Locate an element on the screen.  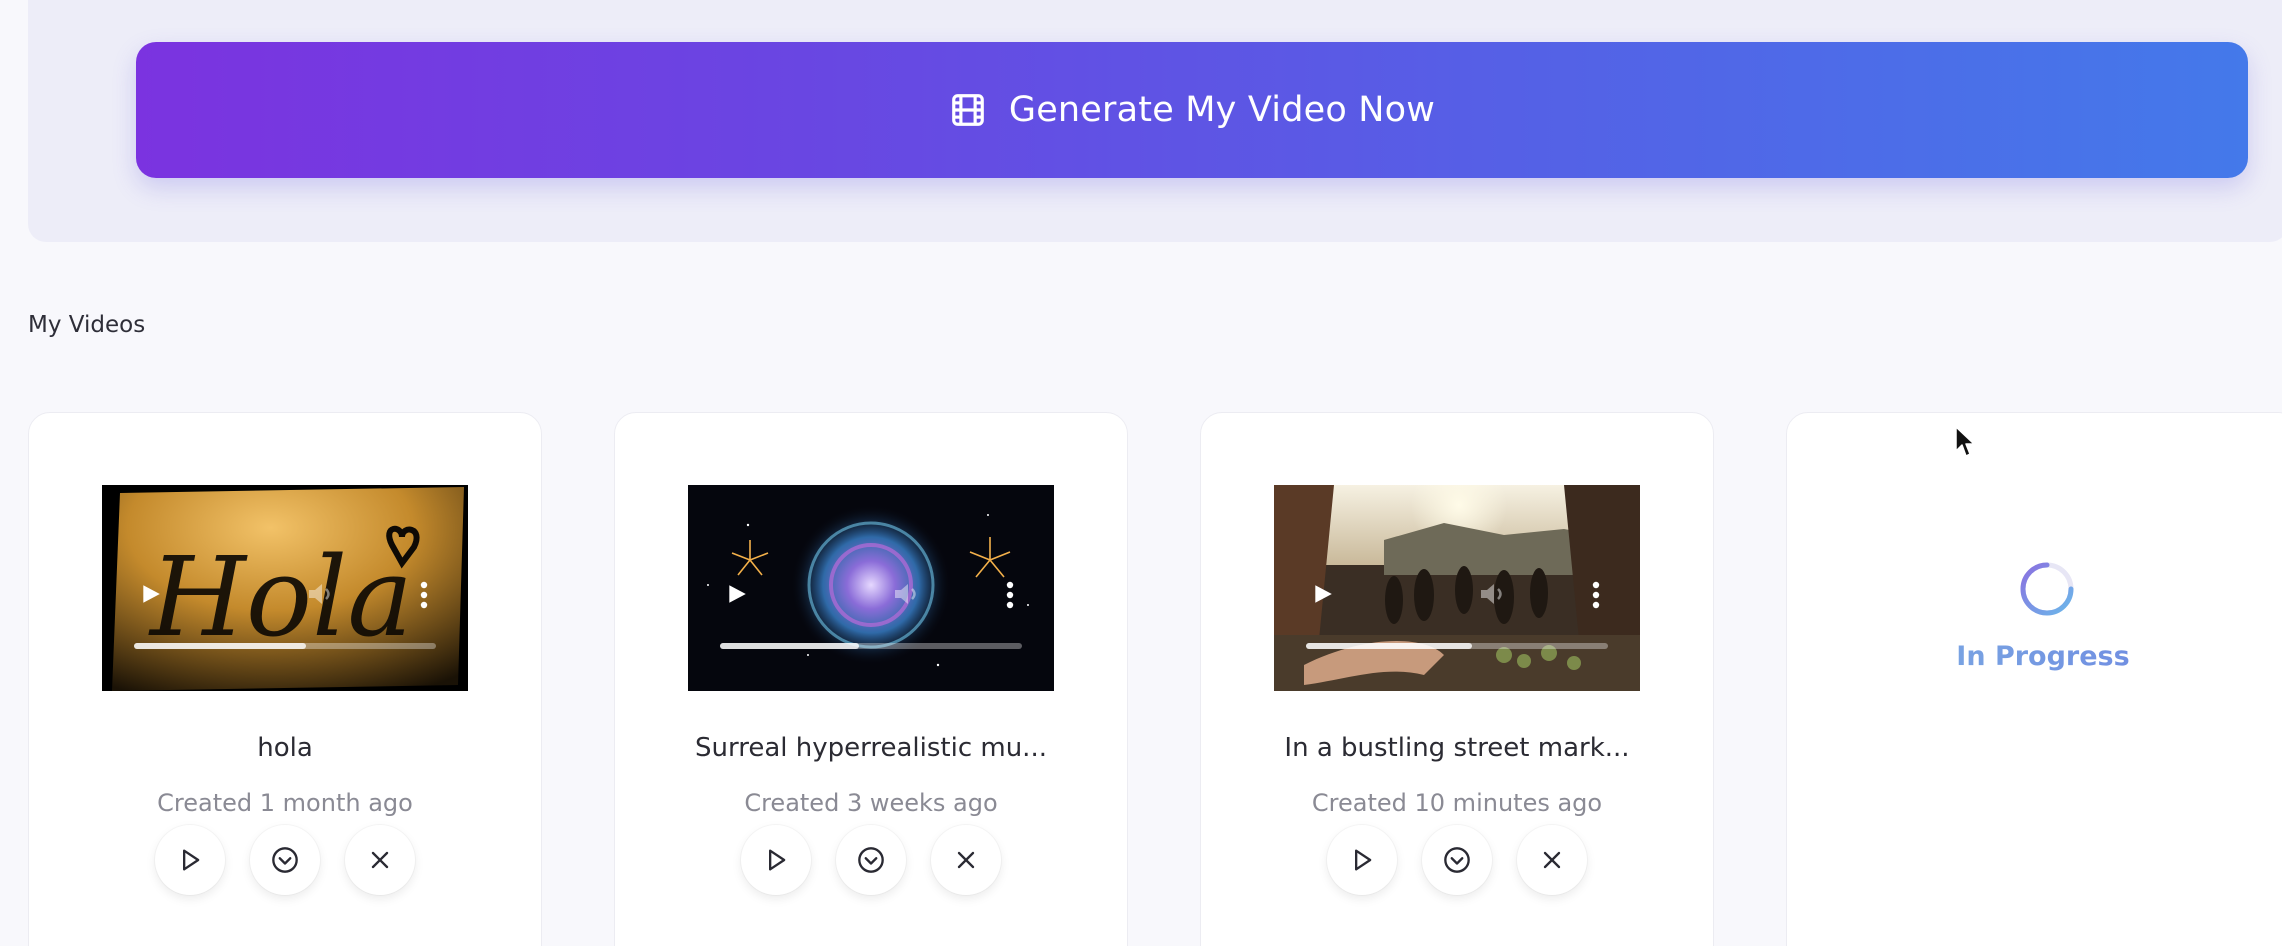
generate-video-button: Generate My Video Now is located at coordinates (1192, 110).